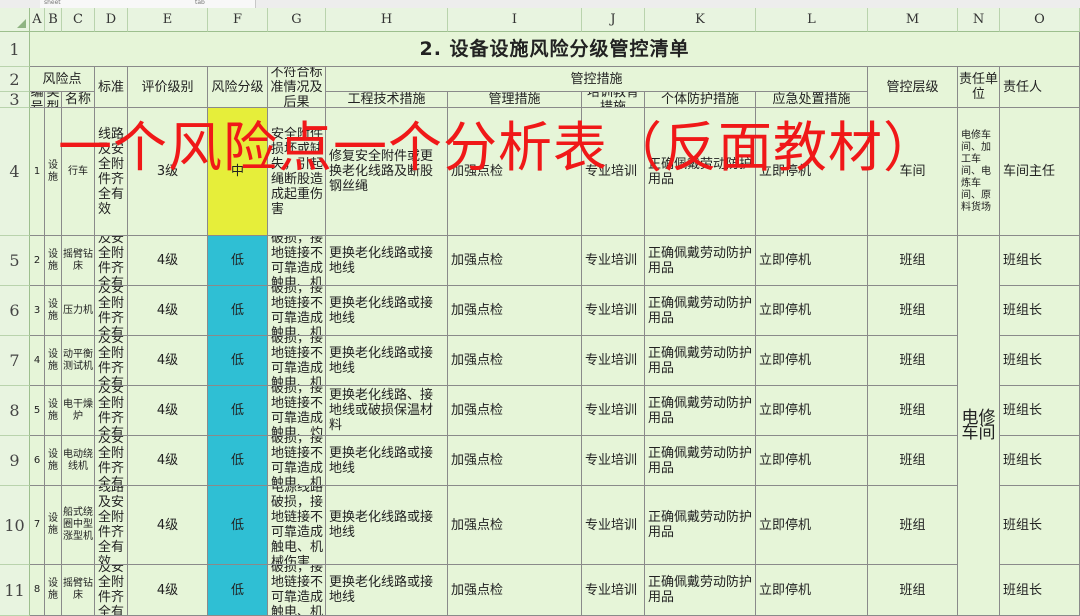 The width and height of the screenshot is (1080, 616). Describe the element at coordinates (238, 172) in the screenshot. I see `cell-risk-grade: 中` at that location.